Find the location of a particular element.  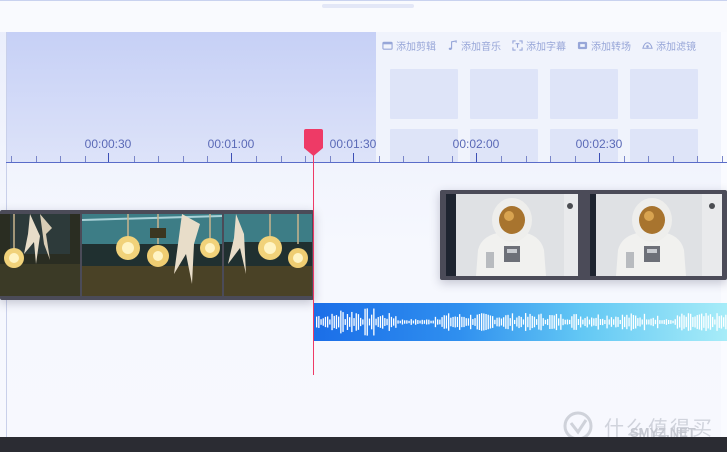

add-clip-label: 添加剪辑 is located at coordinates (416, 47).